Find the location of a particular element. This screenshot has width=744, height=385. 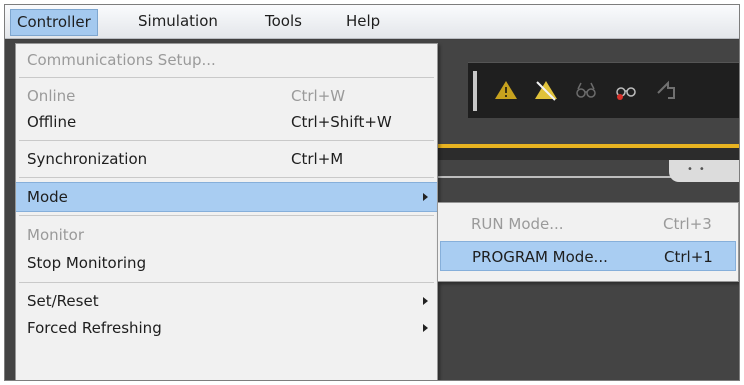

menu-item-monitor: Monitor is located at coordinates (226, 235).